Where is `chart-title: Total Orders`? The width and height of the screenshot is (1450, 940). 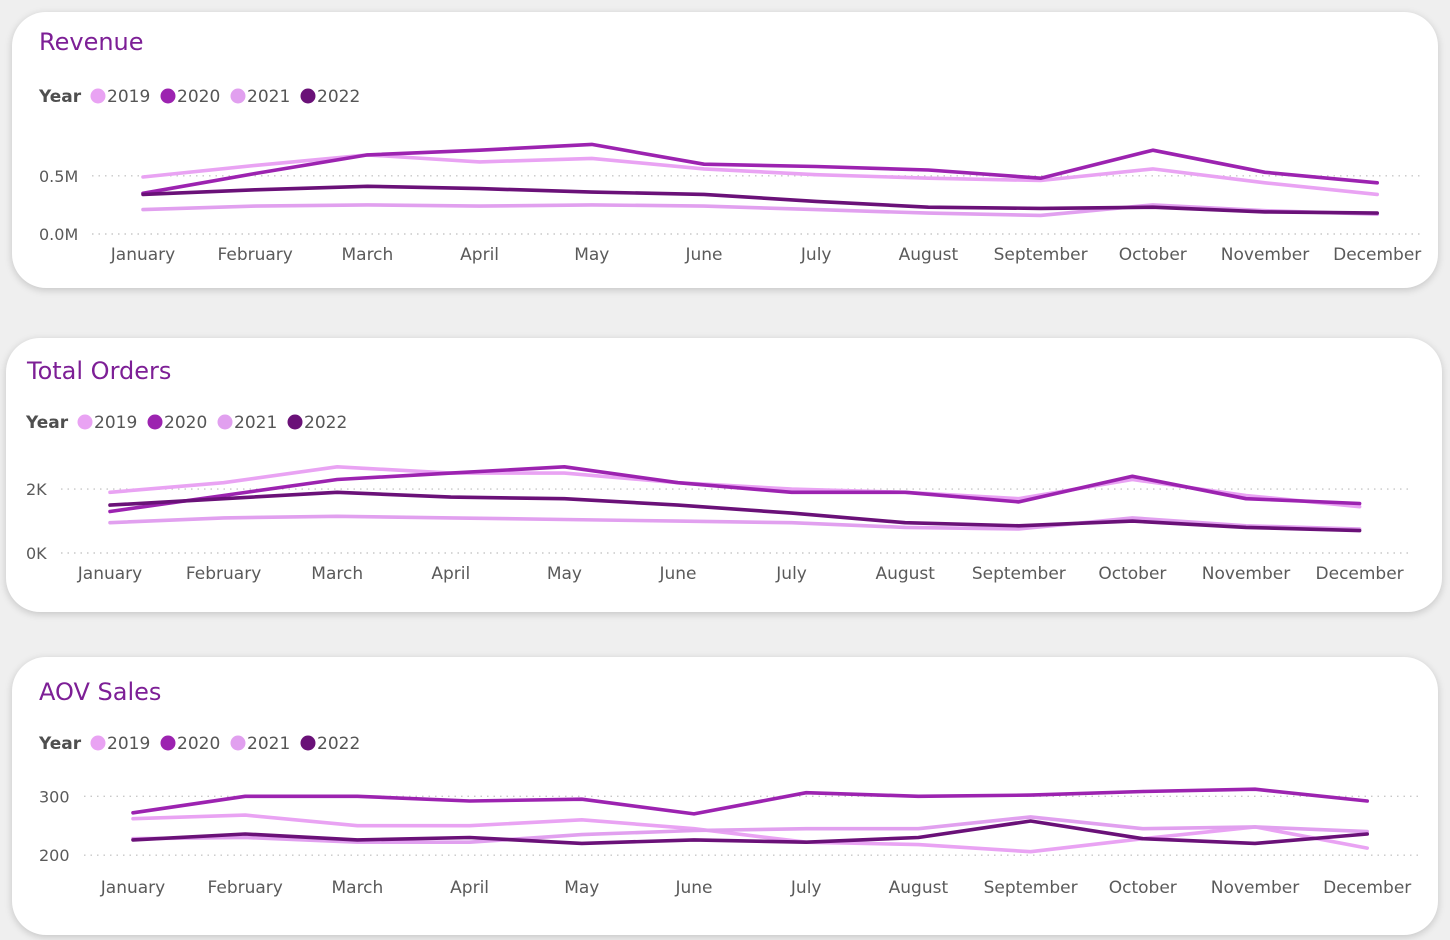
chart-title: Total Orders is located at coordinates (98, 371).